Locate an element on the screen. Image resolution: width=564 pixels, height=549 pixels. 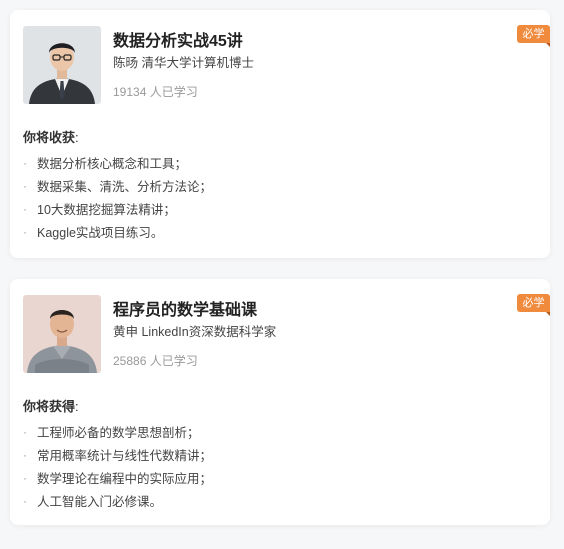
gains-heading-text: 你将获得 is located at coordinates (49, 406).